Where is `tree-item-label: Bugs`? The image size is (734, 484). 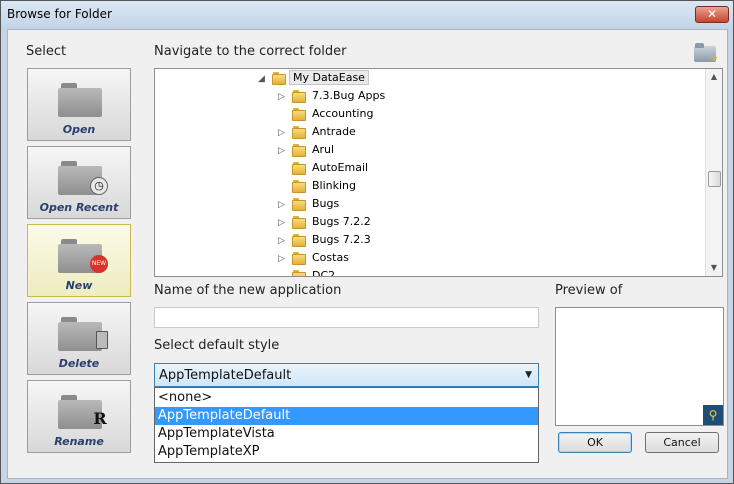
tree-item-label: Bugs is located at coordinates (326, 203).